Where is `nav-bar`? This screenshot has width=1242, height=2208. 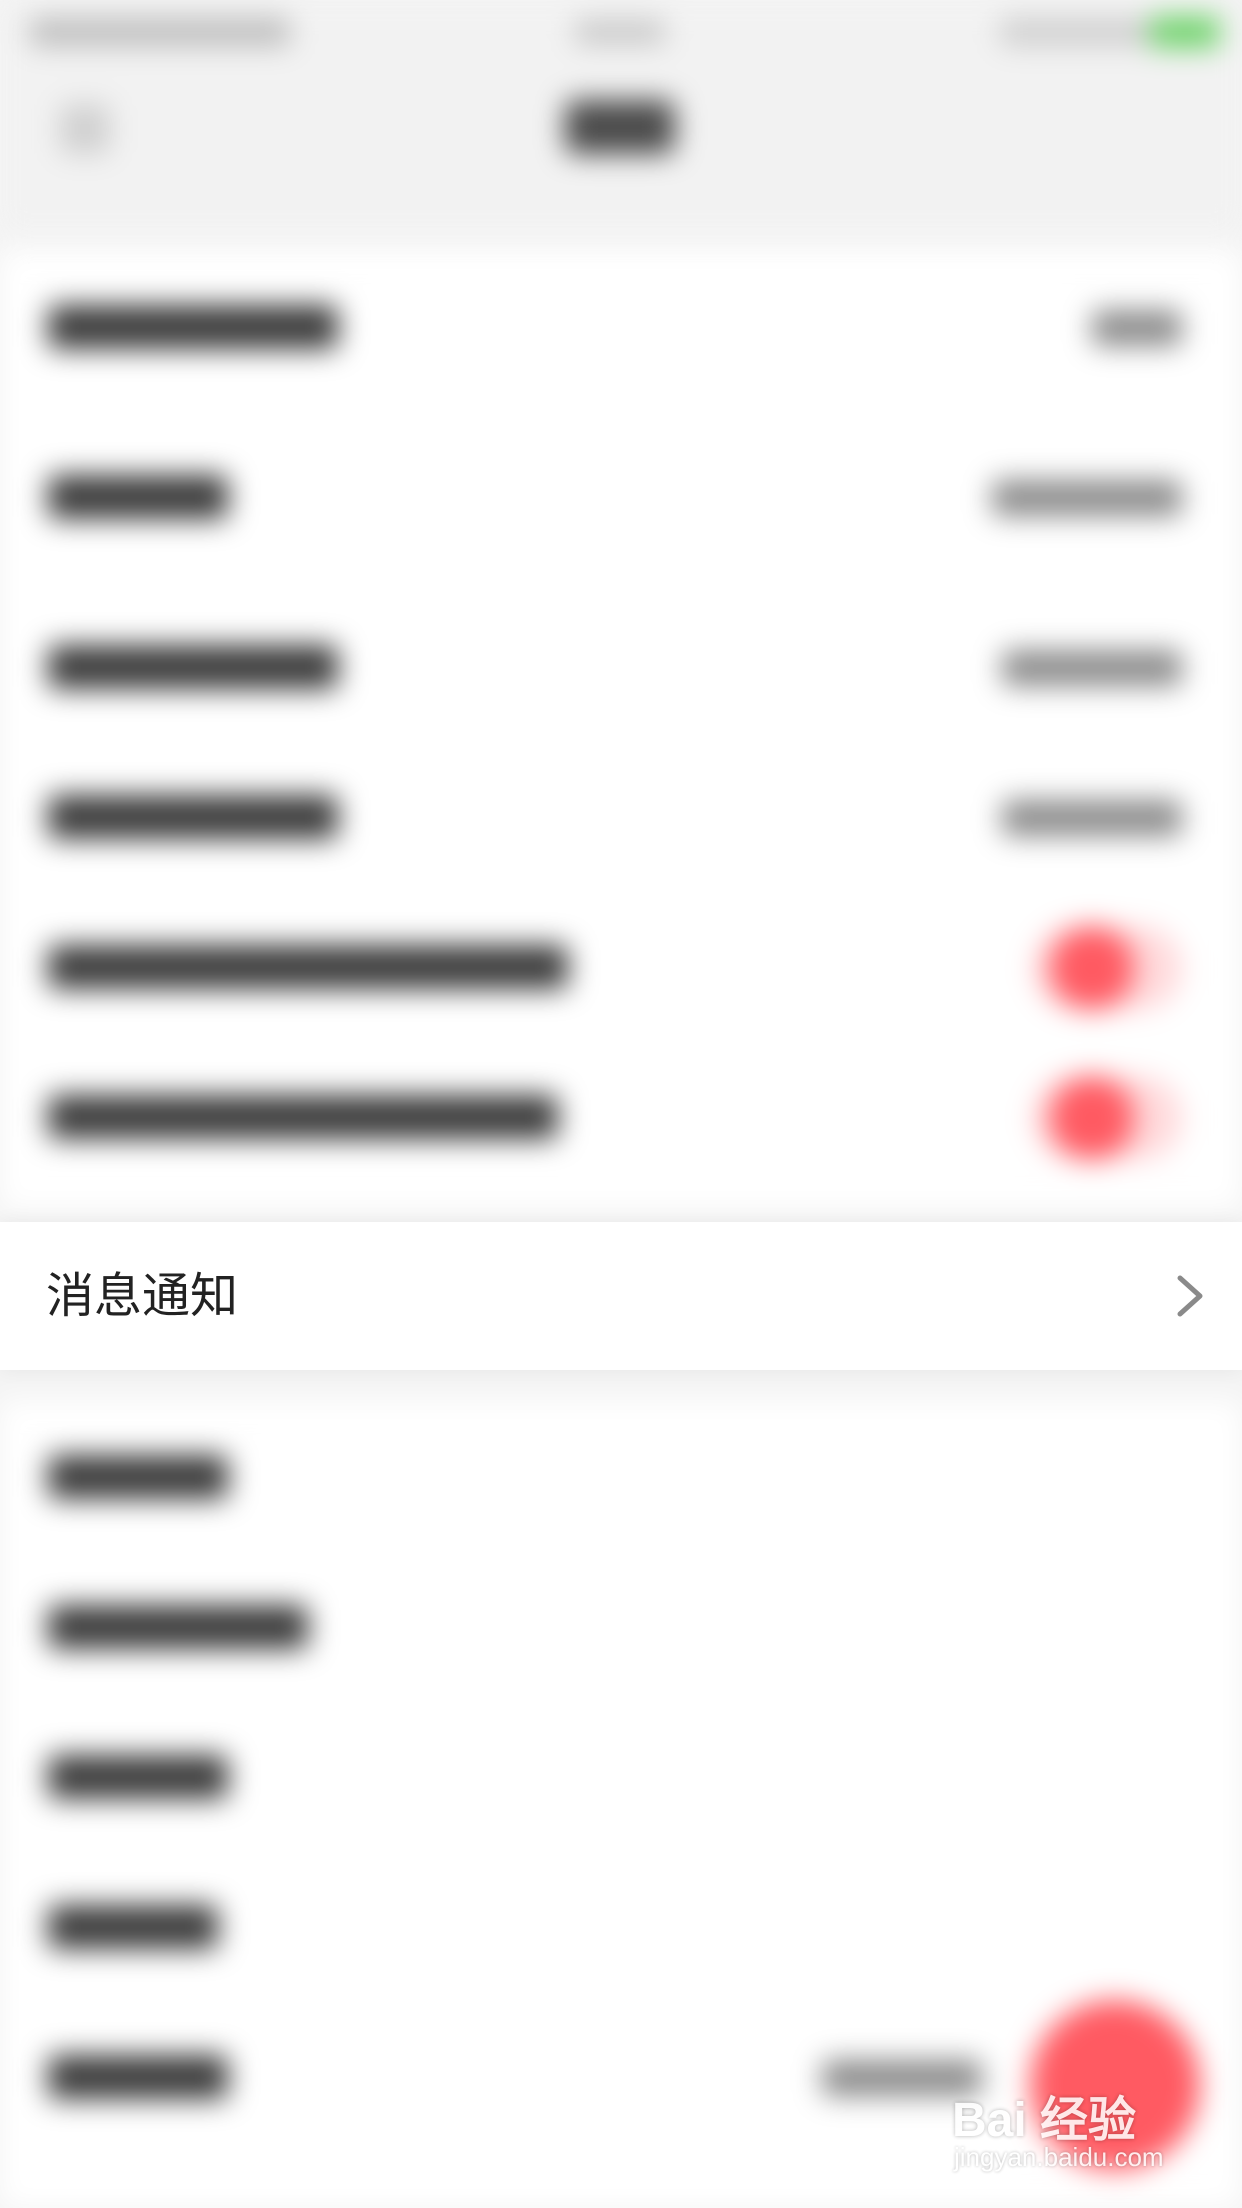 nav-bar is located at coordinates (621, 149).